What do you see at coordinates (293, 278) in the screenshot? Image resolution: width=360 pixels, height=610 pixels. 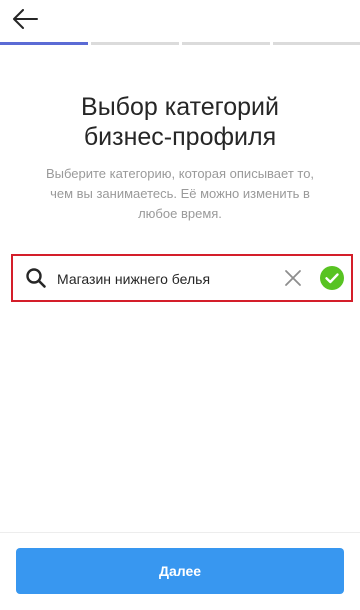 I see `close-icon` at bounding box center [293, 278].